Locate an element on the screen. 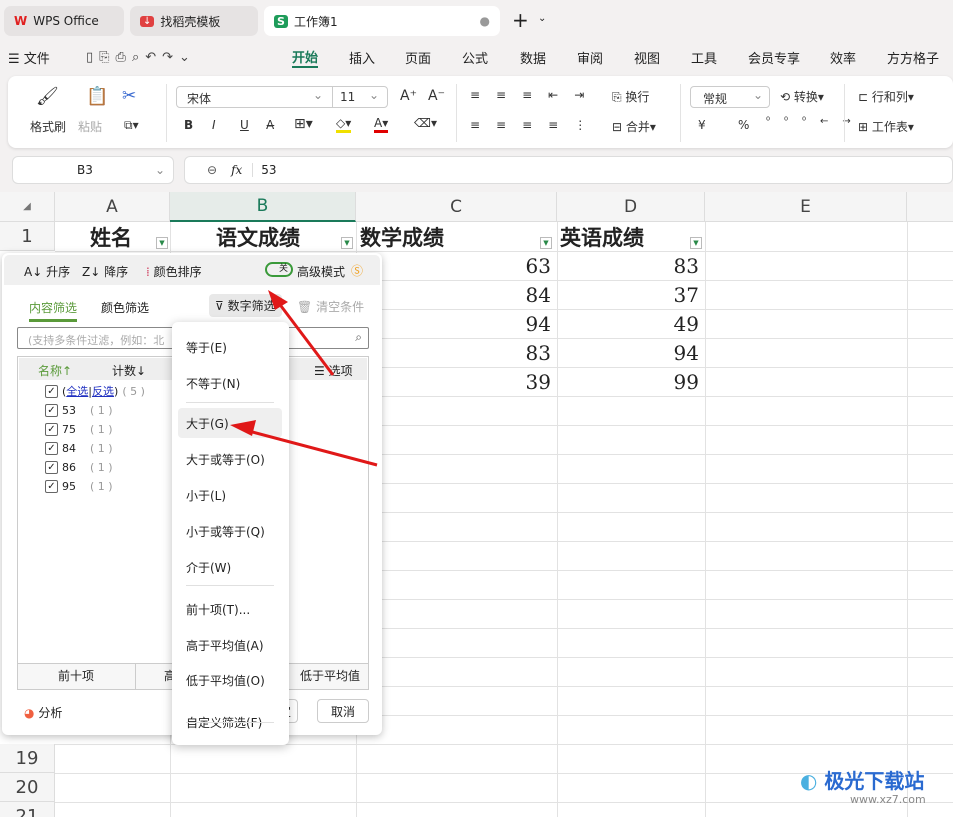 This screenshot has height=817, width=953. arrow-to-number-filter is located at coordinates (304, 336).